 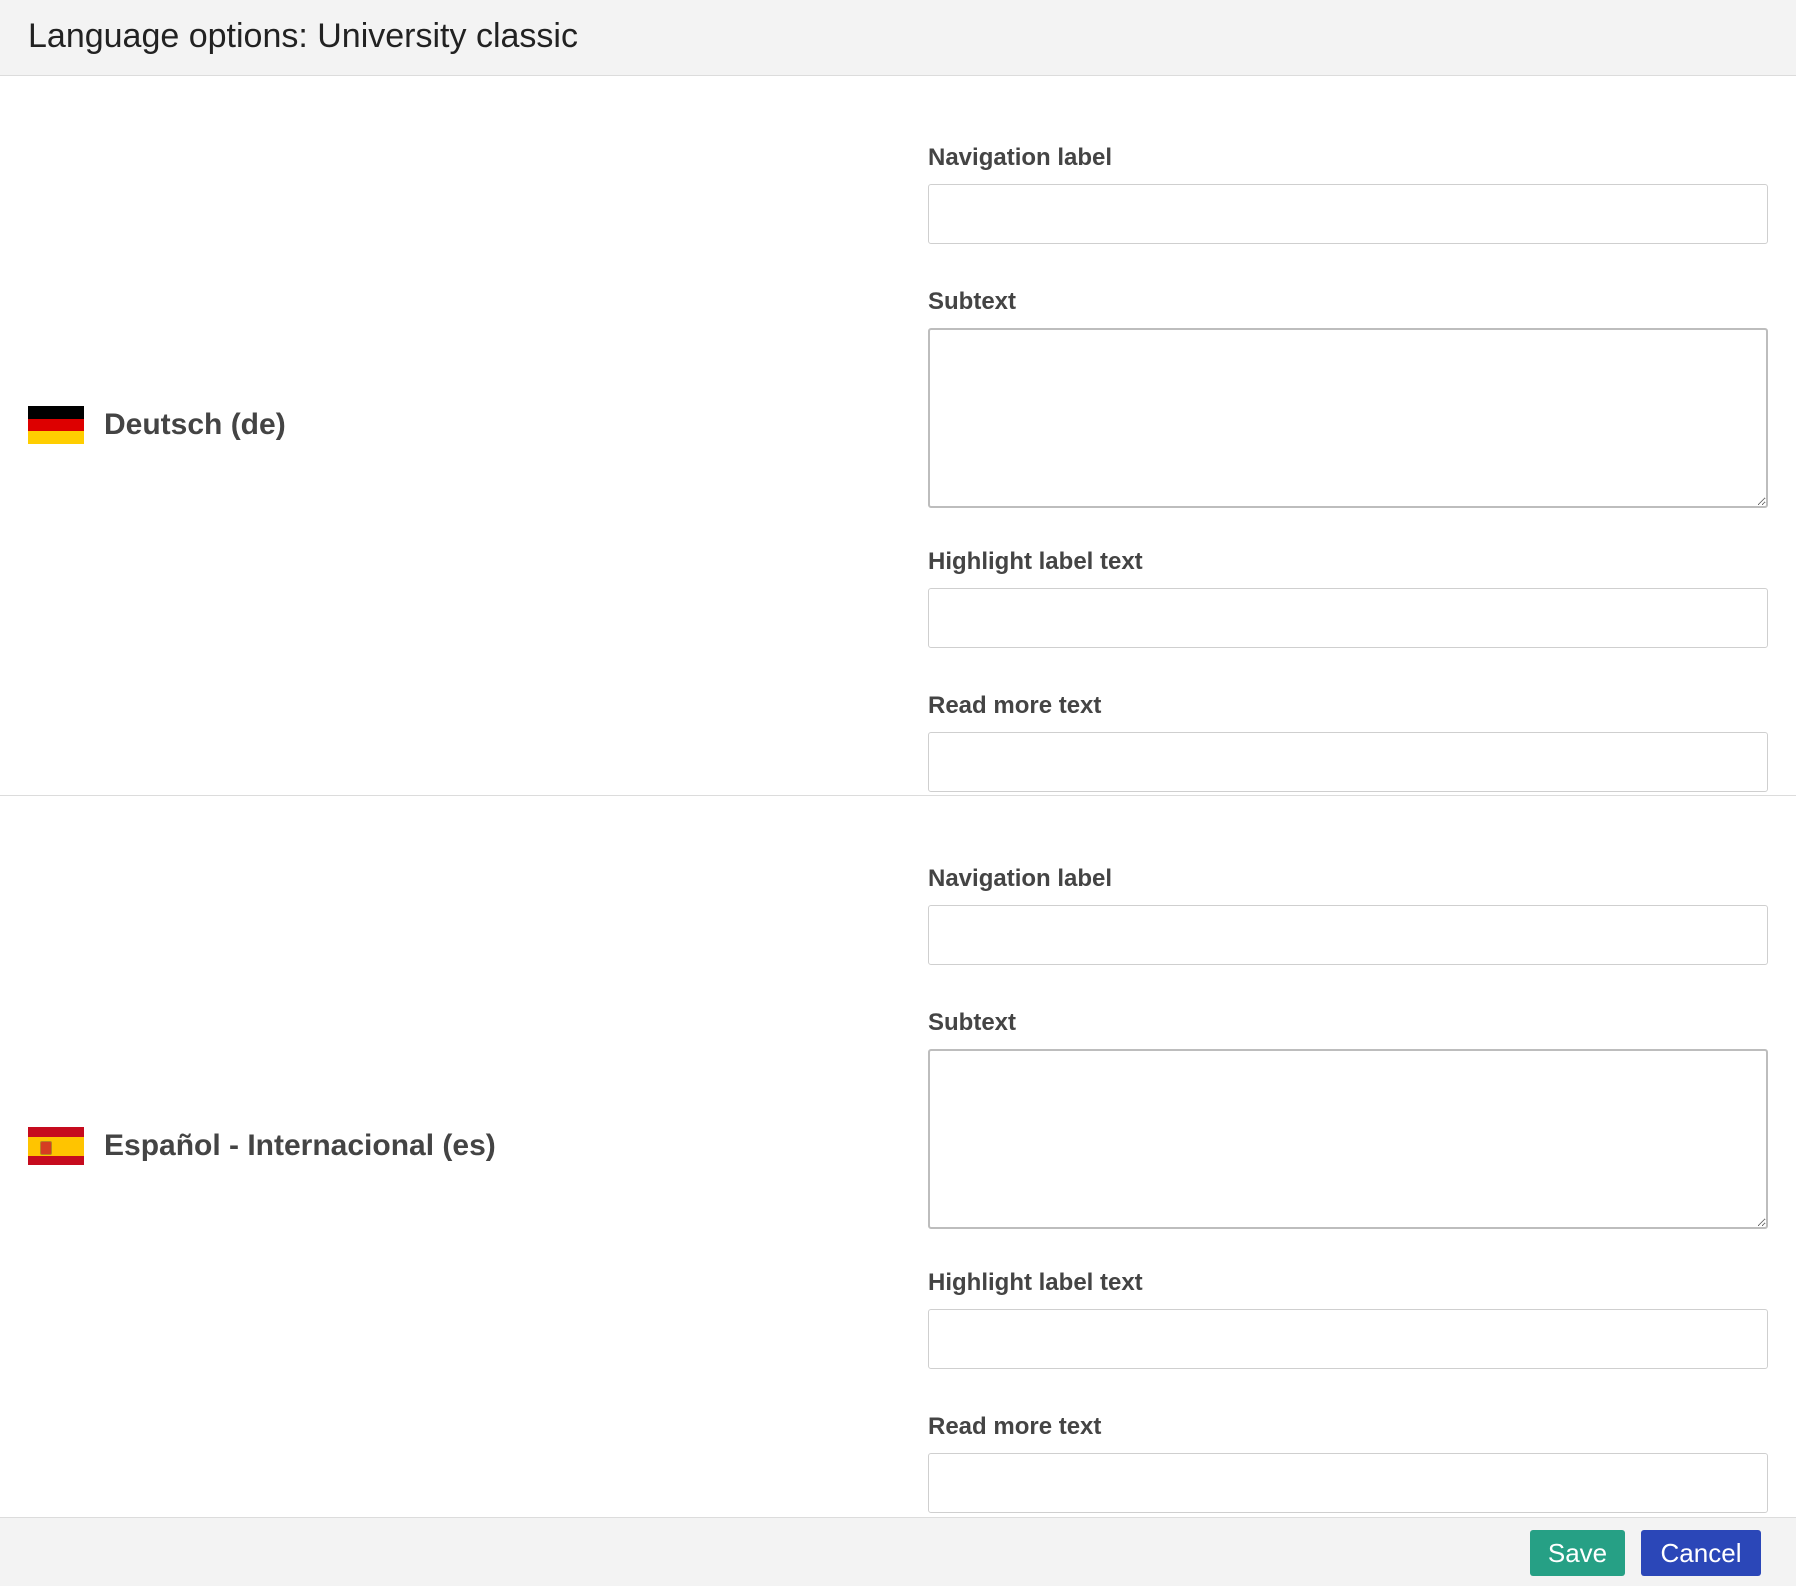 I want to click on spain-flag-icon, so click(x=56, y=1146).